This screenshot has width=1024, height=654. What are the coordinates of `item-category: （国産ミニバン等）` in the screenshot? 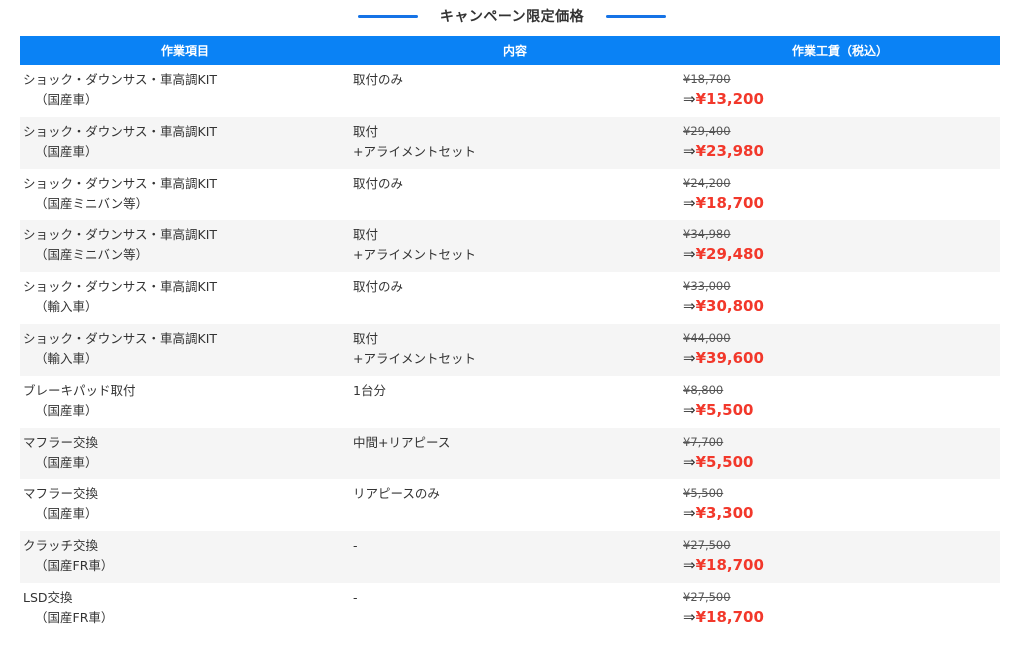 It's located at (92, 255).